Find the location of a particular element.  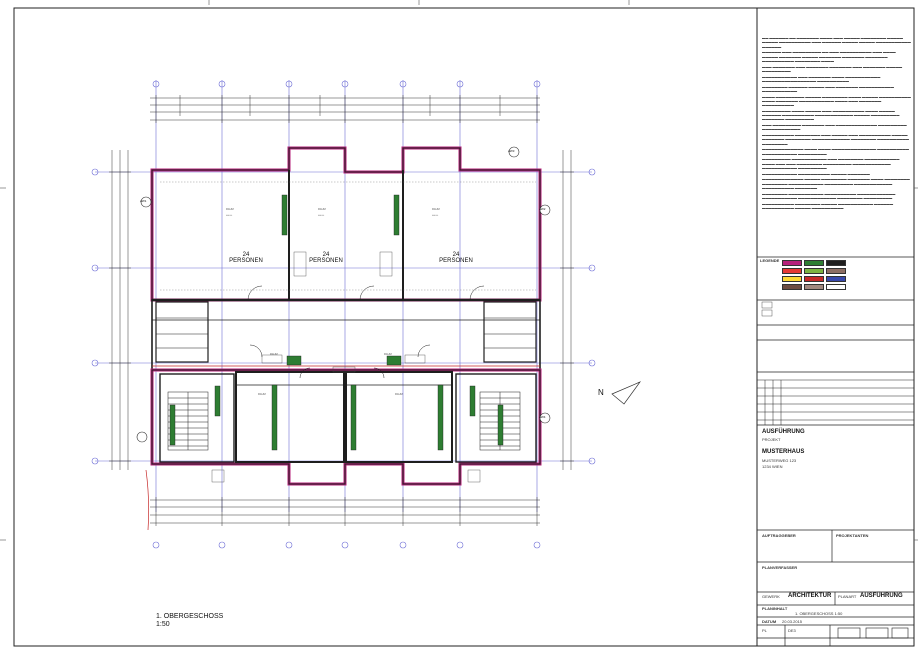

section-tag-aw3: AW3 is located at coordinates (511, 151).